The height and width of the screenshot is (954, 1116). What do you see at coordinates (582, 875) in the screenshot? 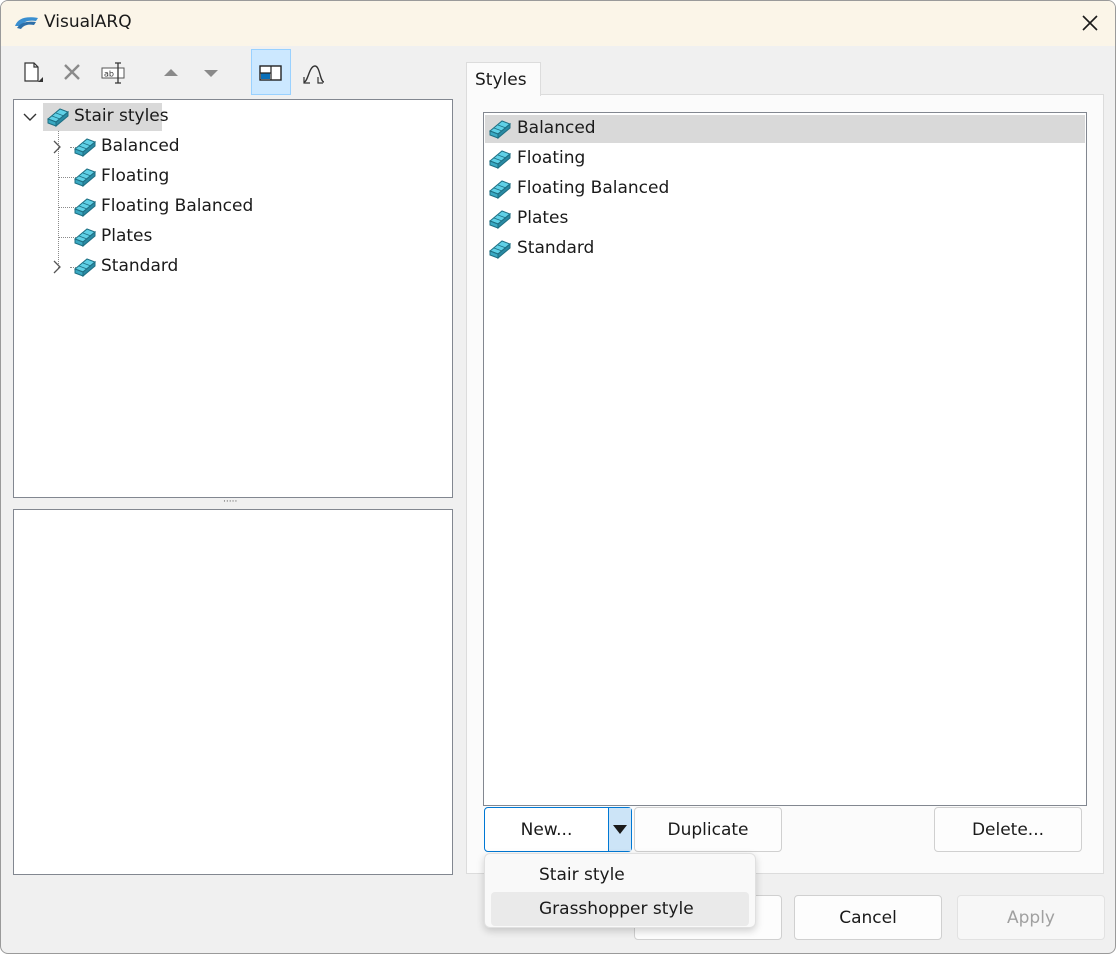
I see `menu-item-label: Stair style` at bounding box center [582, 875].